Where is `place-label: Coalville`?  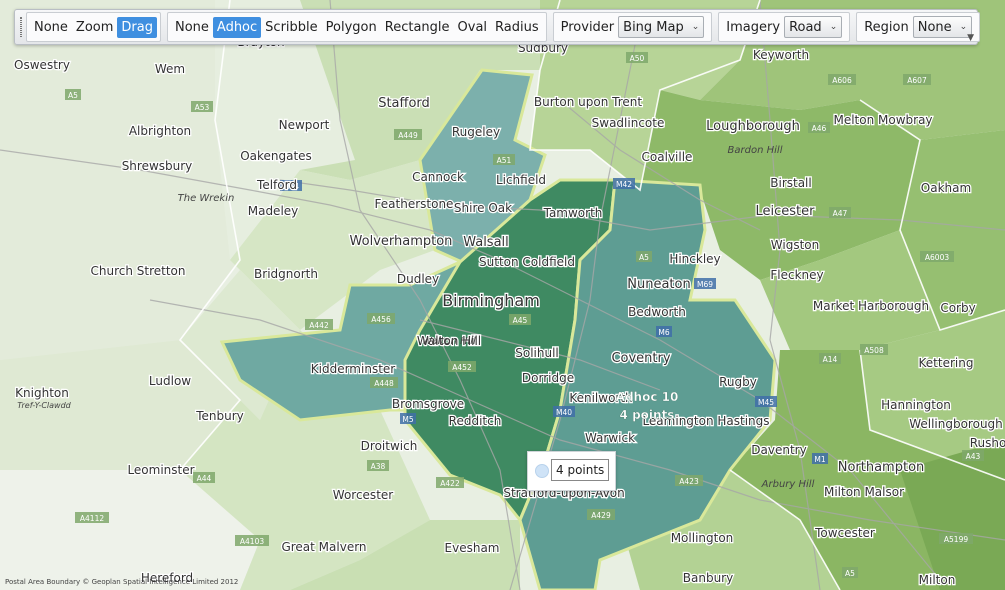
place-label: Coalville is located at coordinates (667, 157).